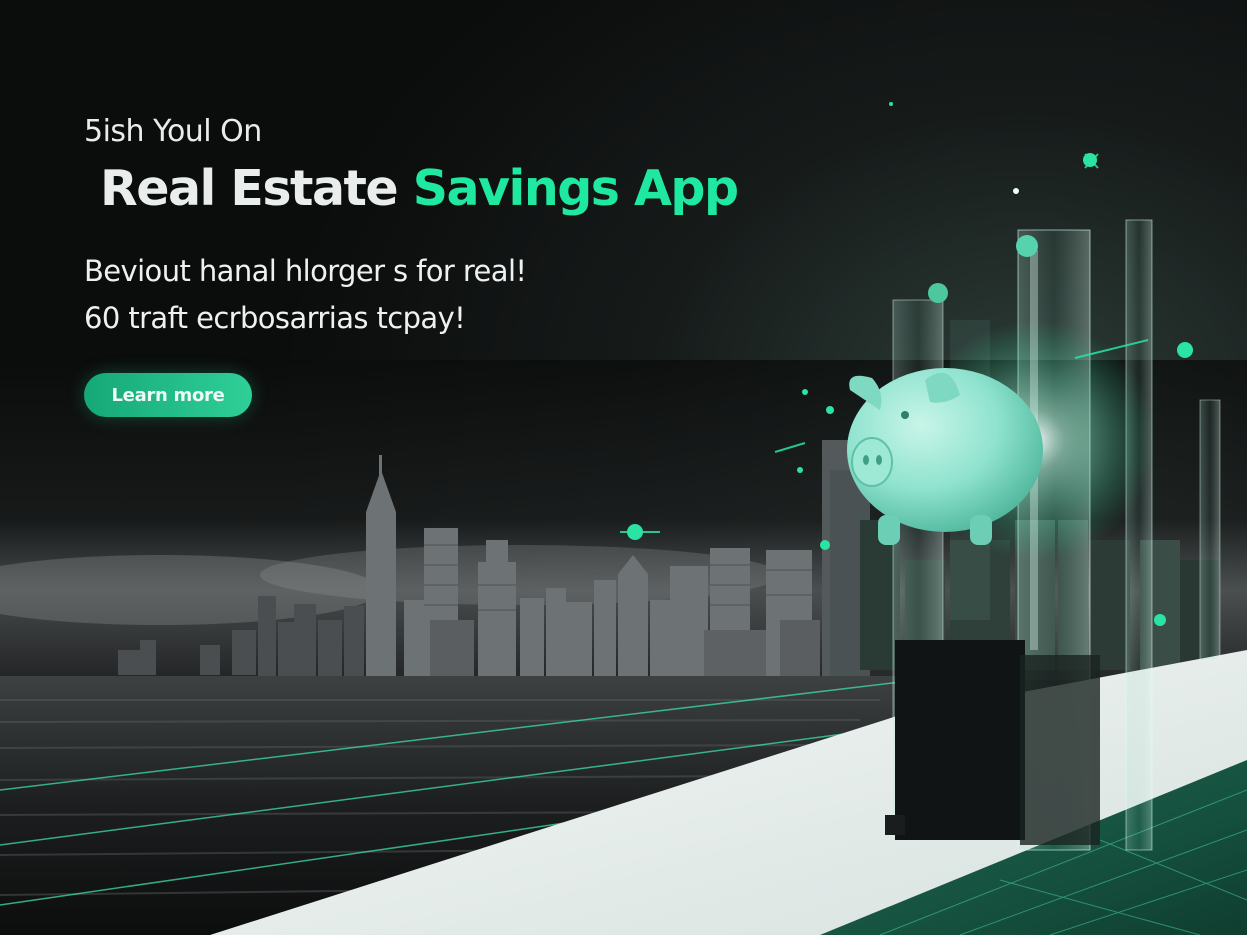  I want to click on hero-title-white: Real Estate, so click(249, 188).